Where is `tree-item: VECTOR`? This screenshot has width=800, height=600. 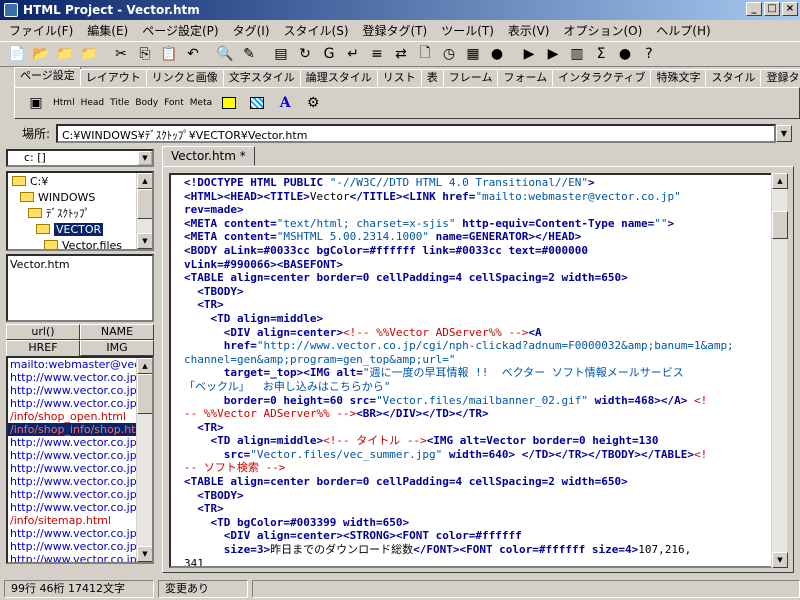 tree-item: VECTOR is located at coordinates (80, 229).